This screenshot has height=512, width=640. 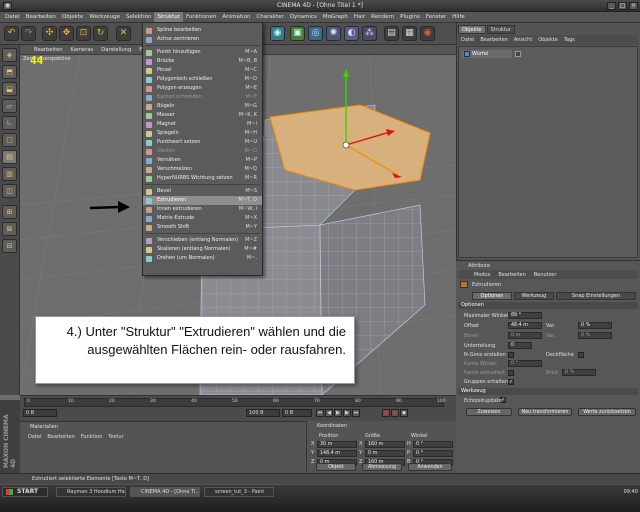 I want to click on camera-icon: ▤, so click(x=391, y=33).